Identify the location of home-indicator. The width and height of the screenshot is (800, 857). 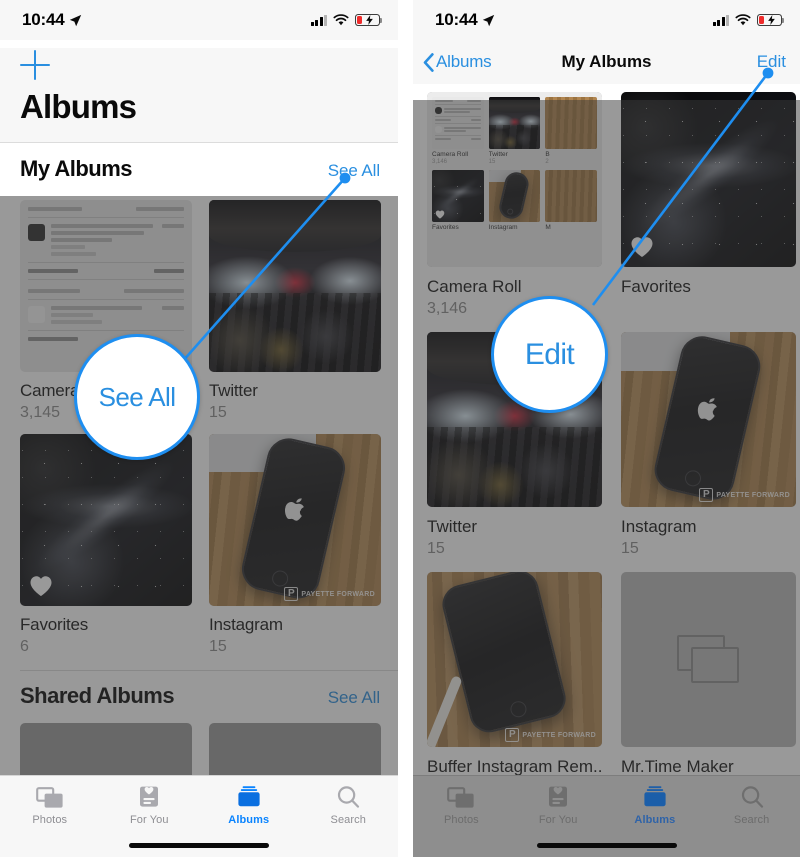
(199, 845).